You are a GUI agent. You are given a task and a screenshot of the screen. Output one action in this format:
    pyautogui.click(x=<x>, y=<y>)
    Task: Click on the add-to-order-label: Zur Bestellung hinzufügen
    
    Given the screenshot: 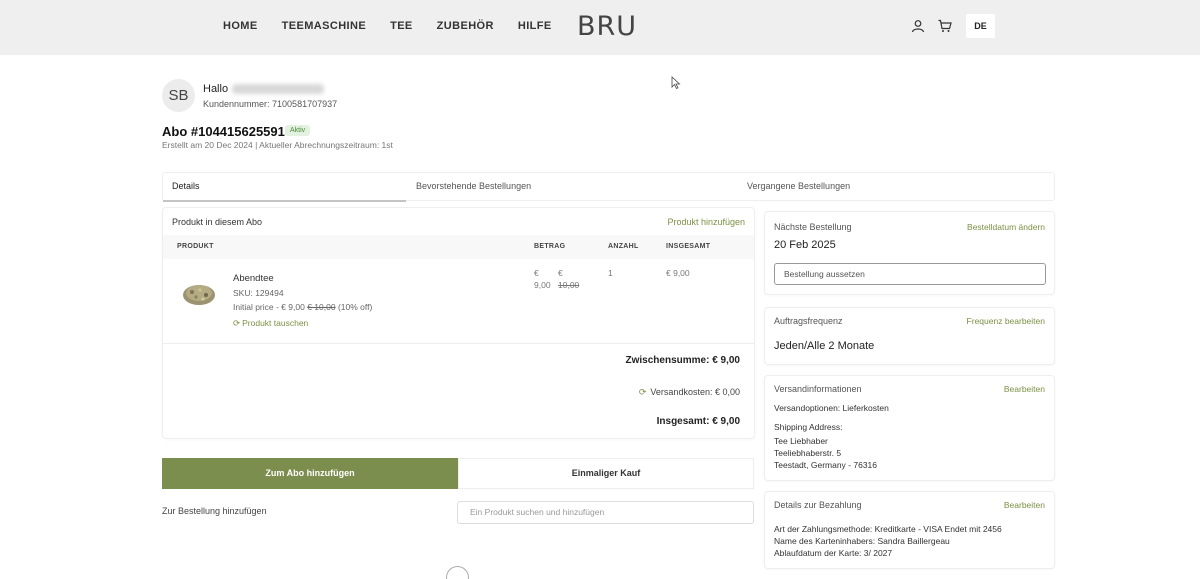 What is the action you would take?
    pyautogui.click(x=214, y=511)
    